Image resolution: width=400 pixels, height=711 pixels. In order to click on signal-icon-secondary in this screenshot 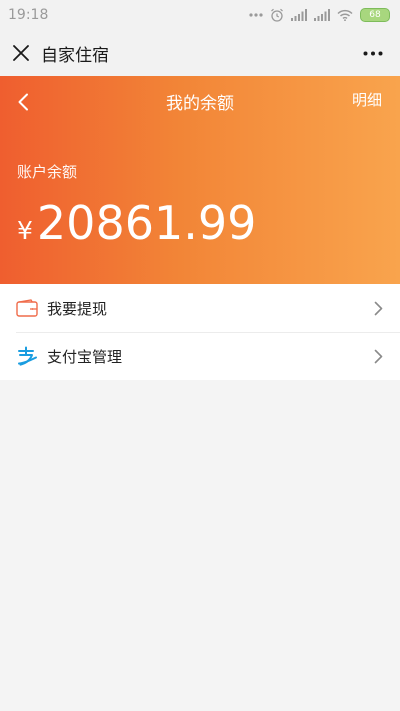, I will do `click(322, 15)`.